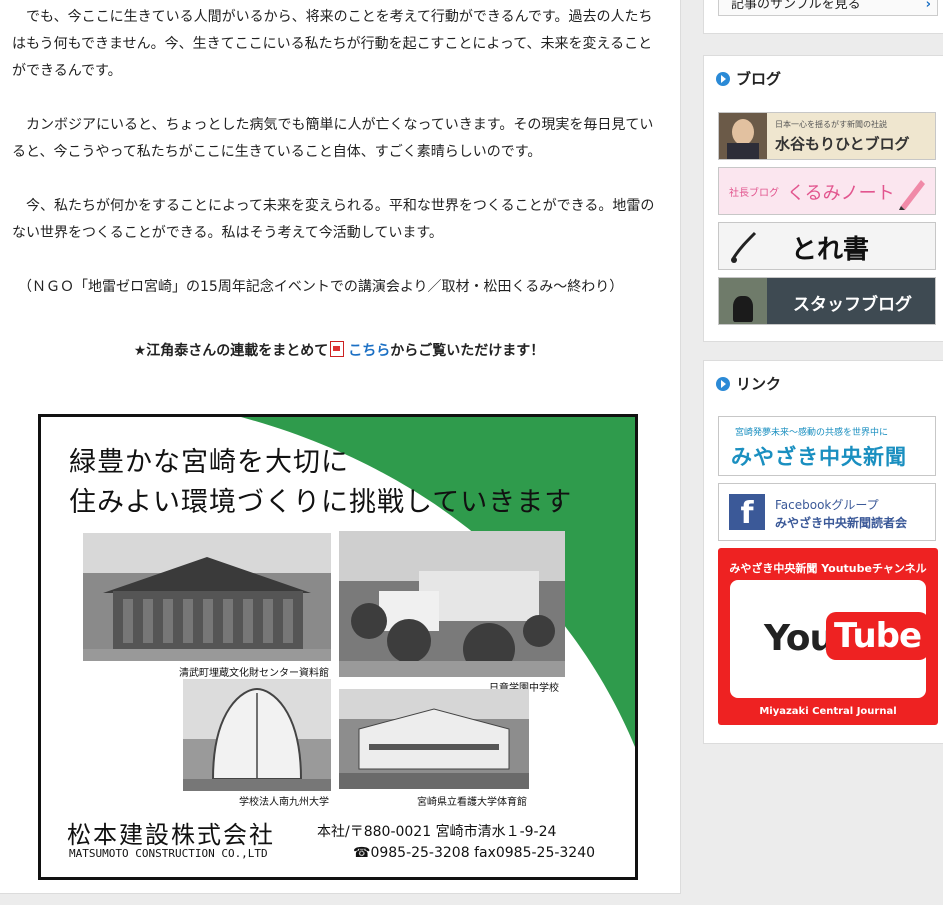  I want to click on youtube-logo-tube: Tube, so click(878, 636).